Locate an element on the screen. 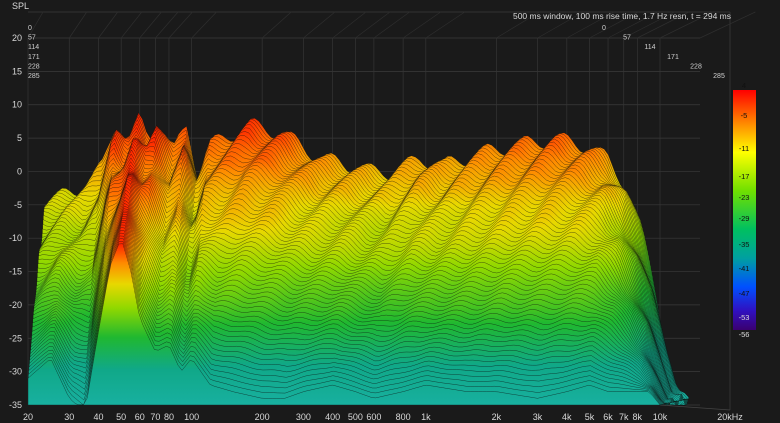 The width and height of the screenshot is (780, 423). time-label: 285 is located at coordinates (34, 76).